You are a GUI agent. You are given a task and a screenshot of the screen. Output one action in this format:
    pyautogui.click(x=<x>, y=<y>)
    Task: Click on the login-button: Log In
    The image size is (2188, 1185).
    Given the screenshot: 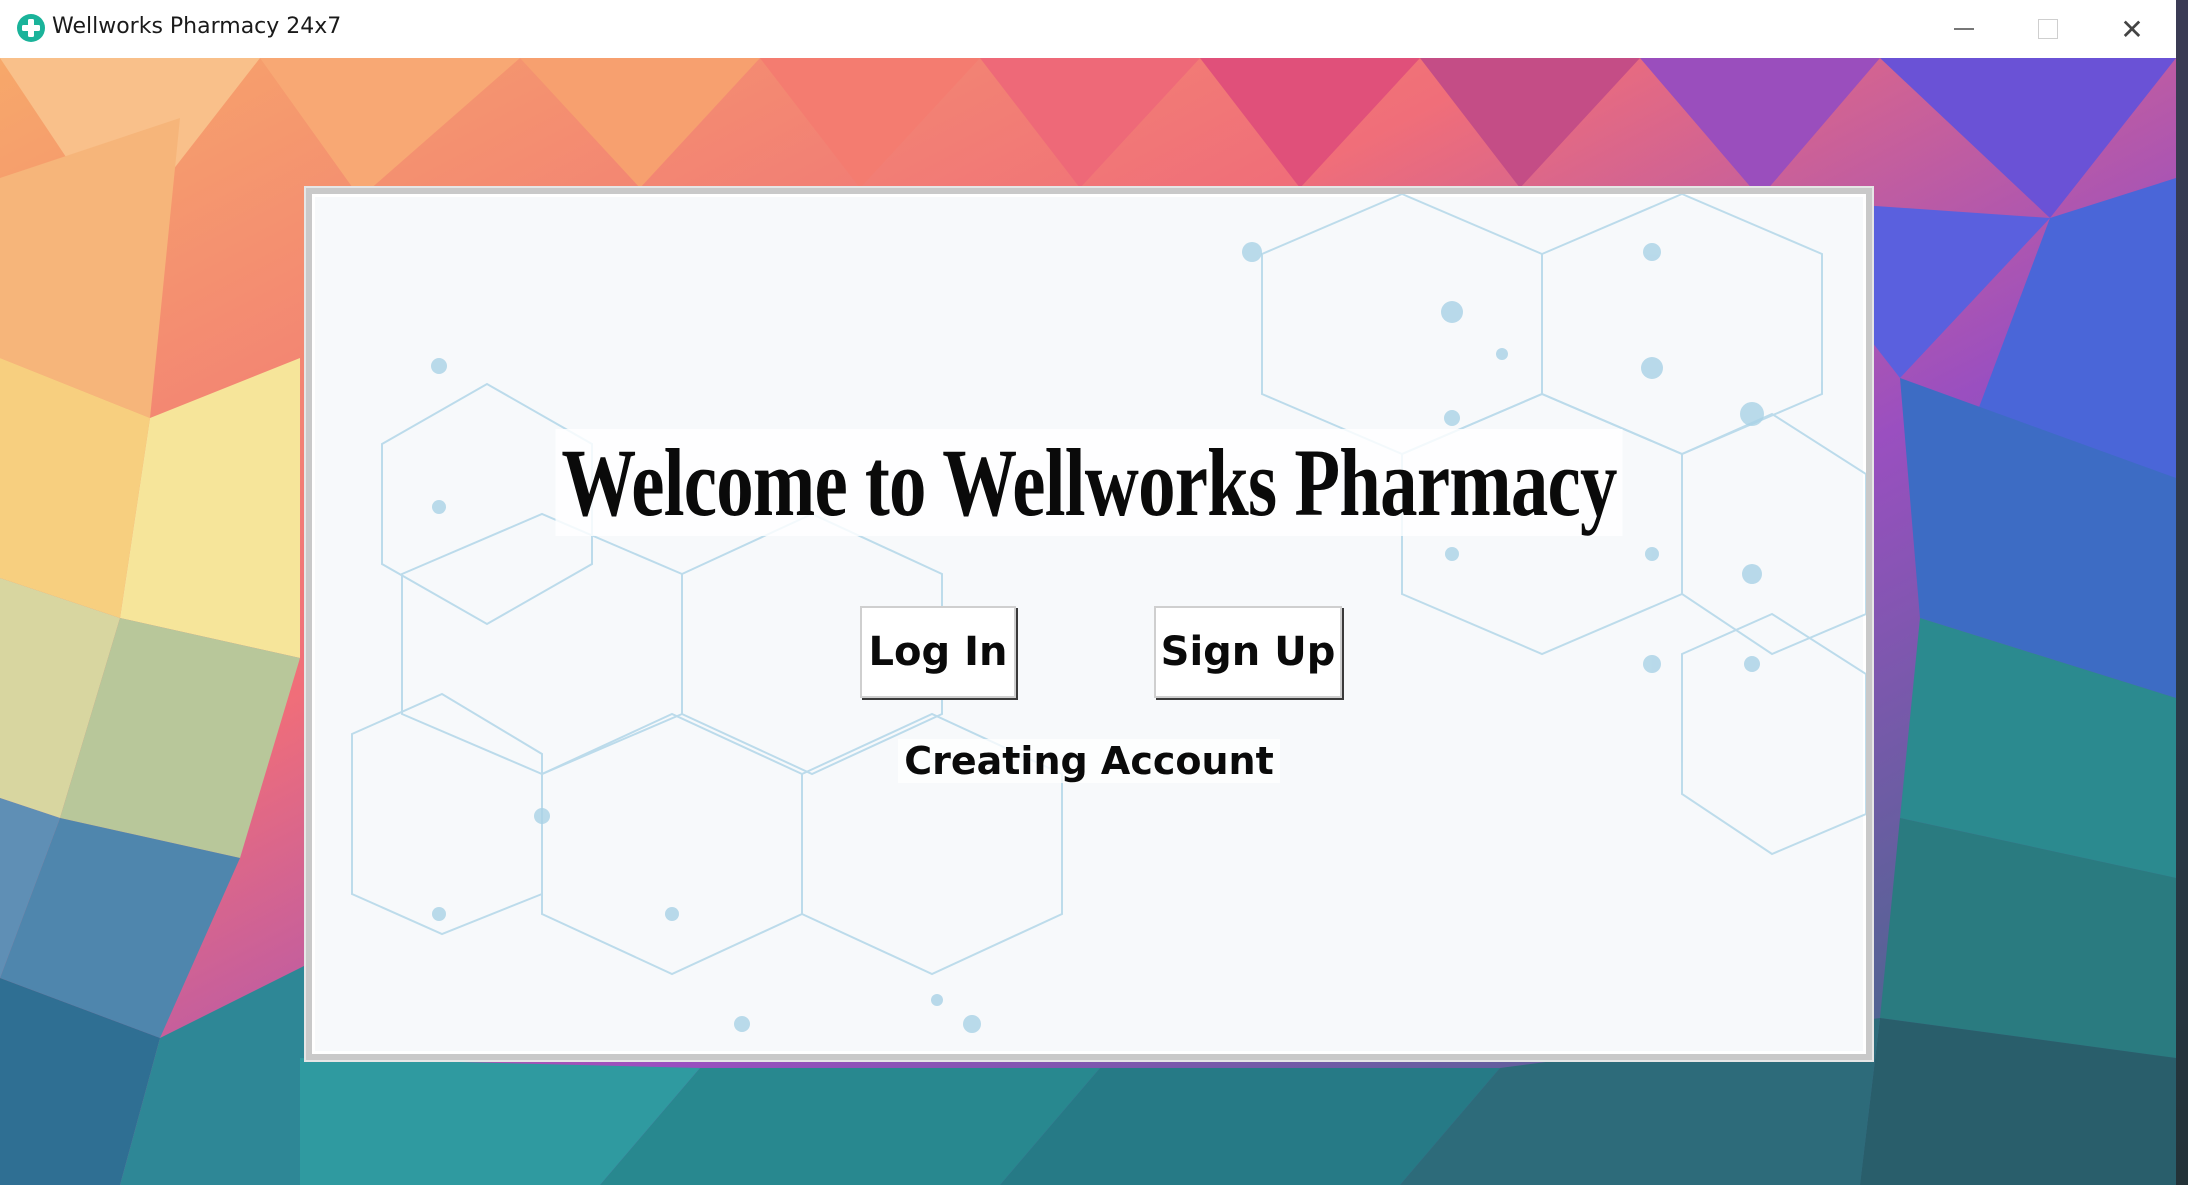 What is the action you would take?
    pyautogui.click(x=938, y=652)
    